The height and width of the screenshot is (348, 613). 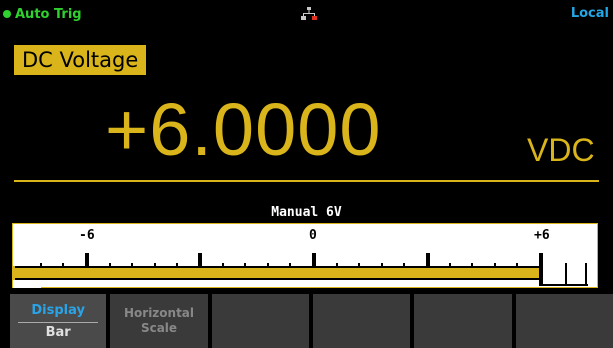 I want to click on bar-graph-fill, so click(x=277, y=273).